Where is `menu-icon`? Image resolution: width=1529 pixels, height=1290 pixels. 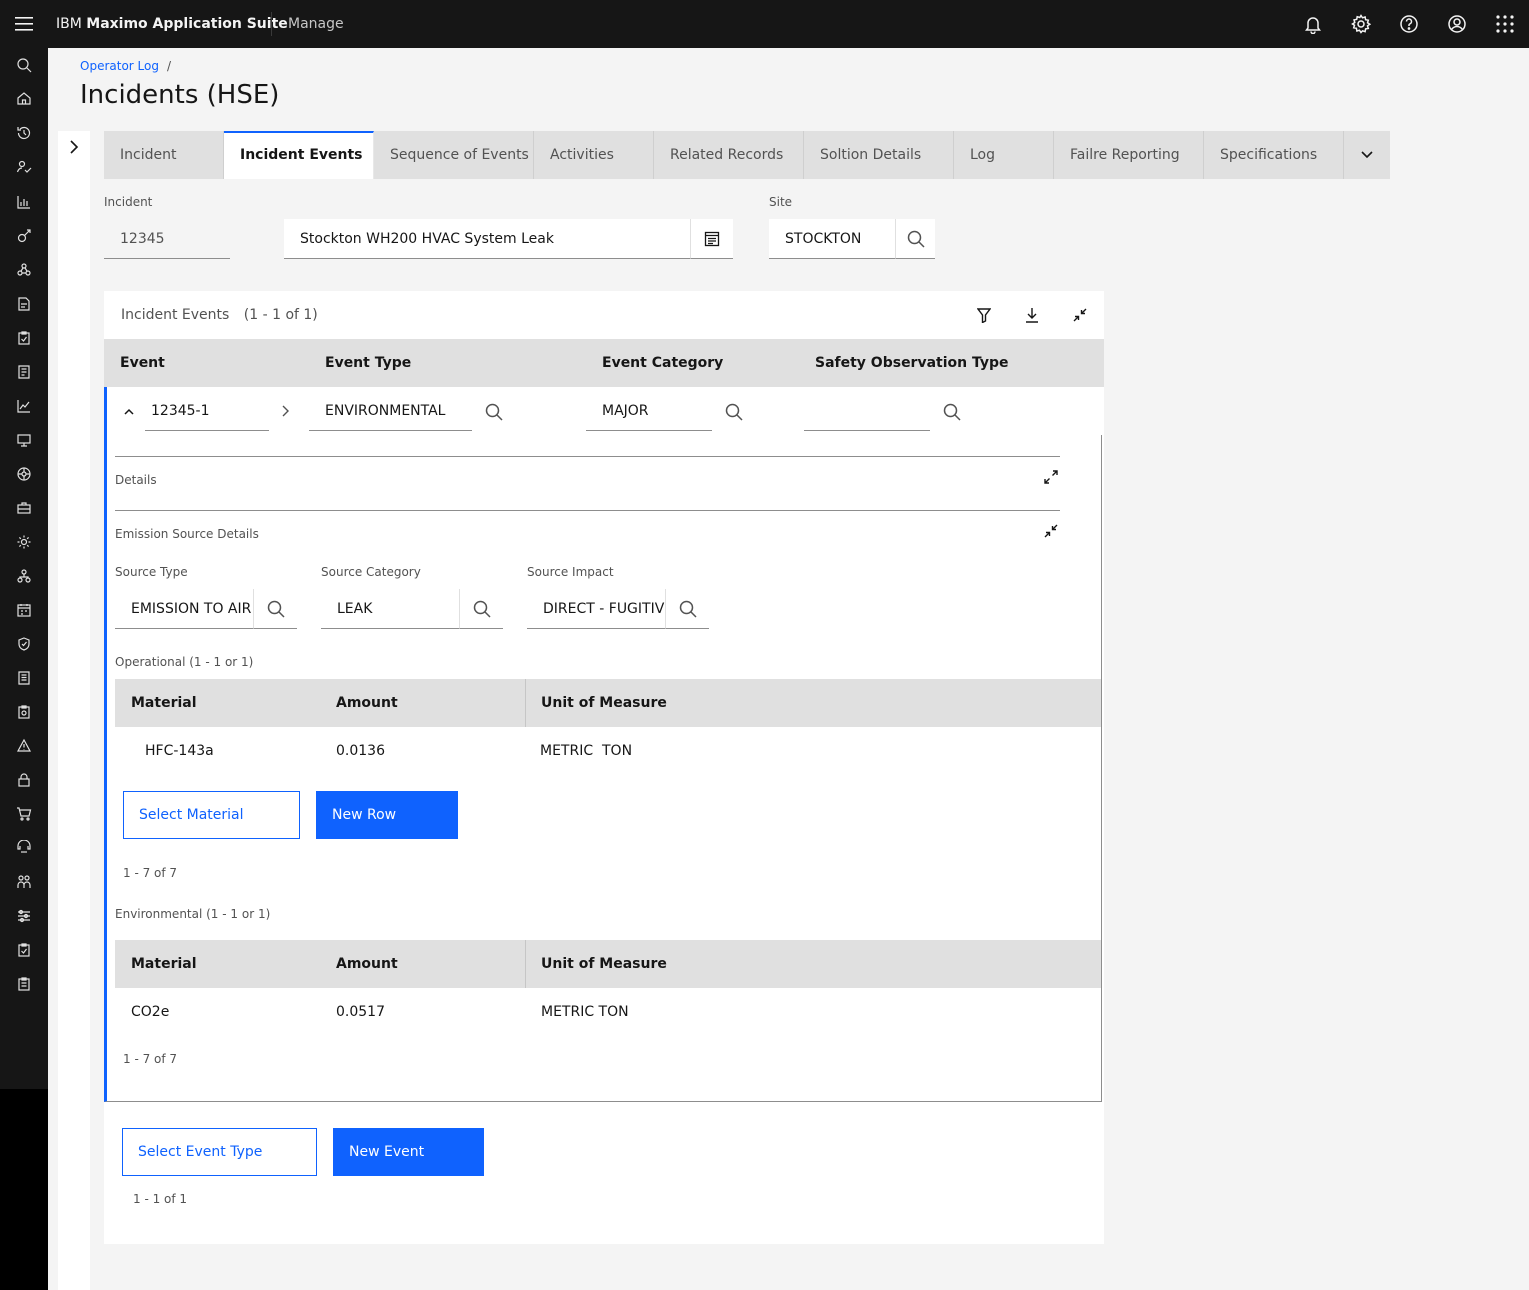 menu-icon is located at coordinates (24, 24).